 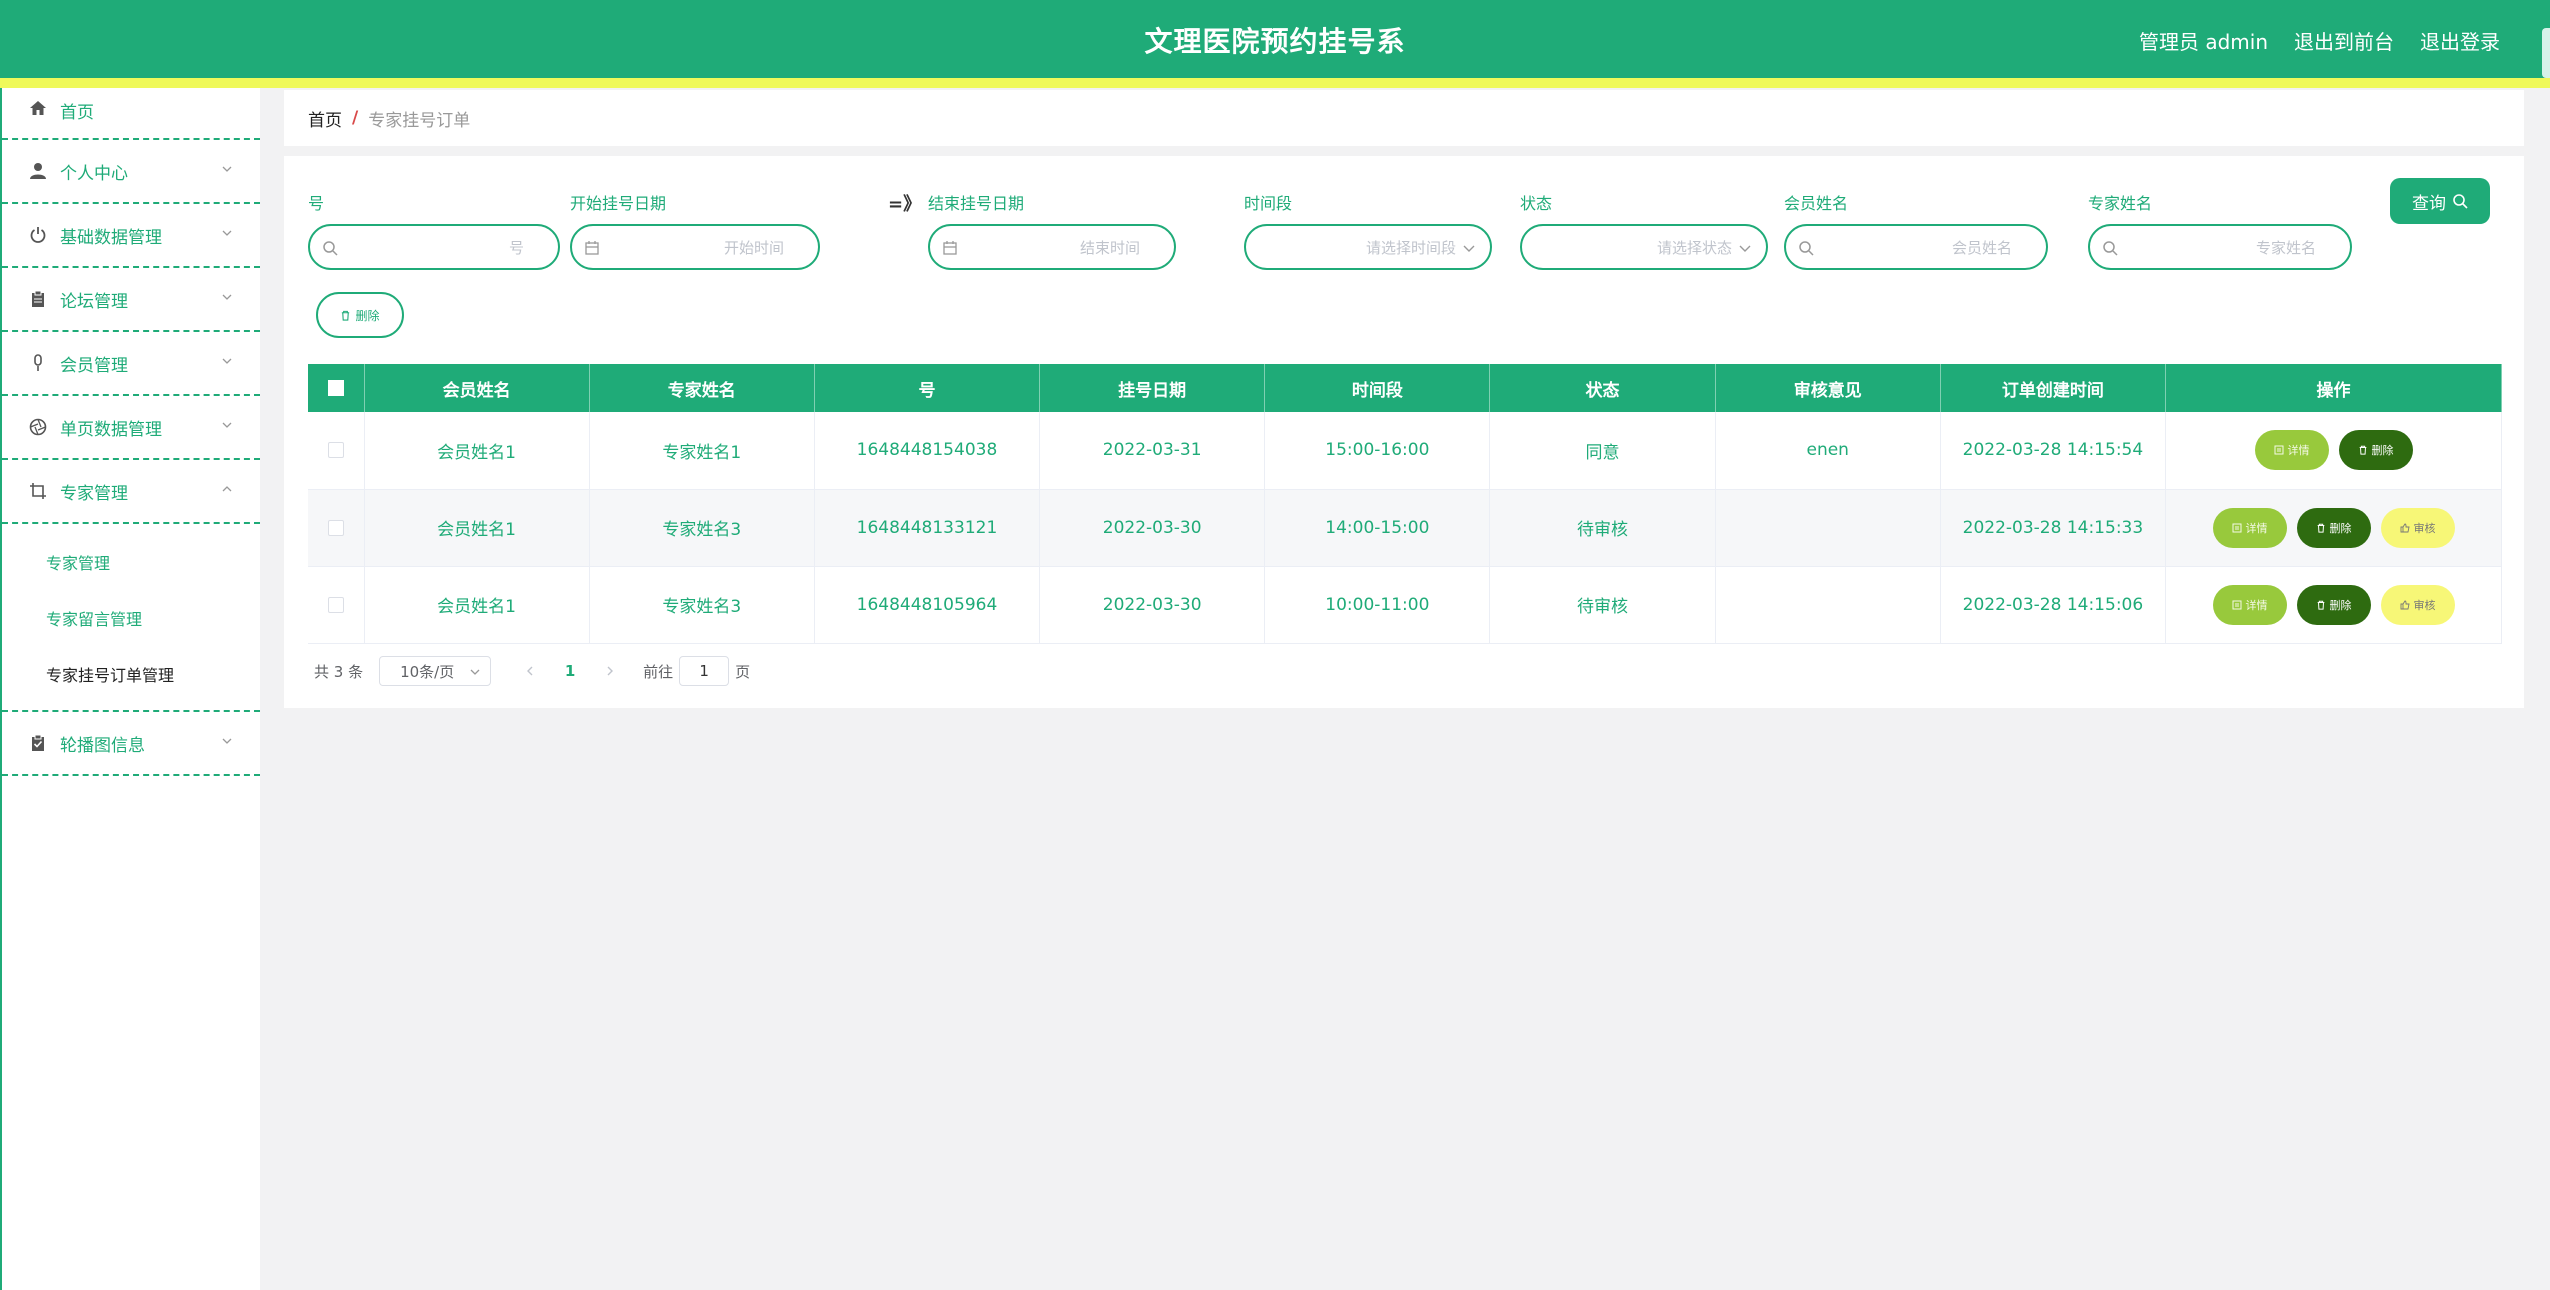 I want to click on header-accent-strip, so click(x=1275, y=83).